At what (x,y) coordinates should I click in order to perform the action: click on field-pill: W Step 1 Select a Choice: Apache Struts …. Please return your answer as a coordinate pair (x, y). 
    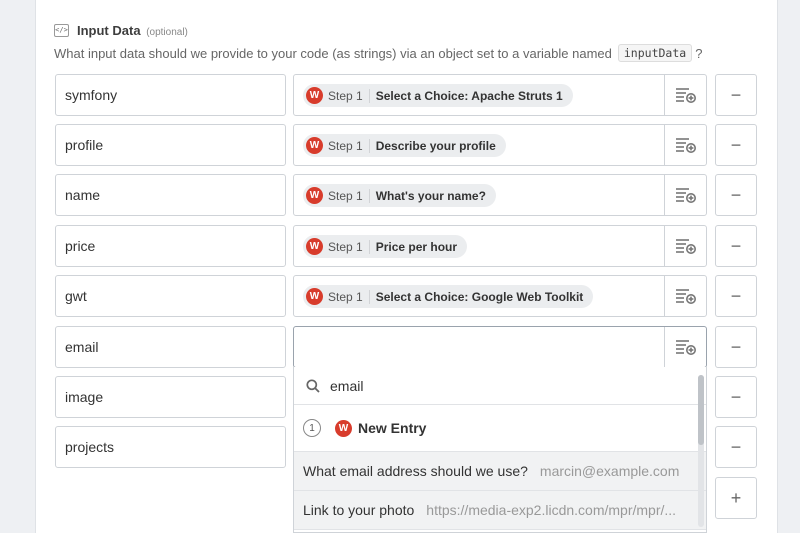
    Looking at the image, I should click on (438, 95).